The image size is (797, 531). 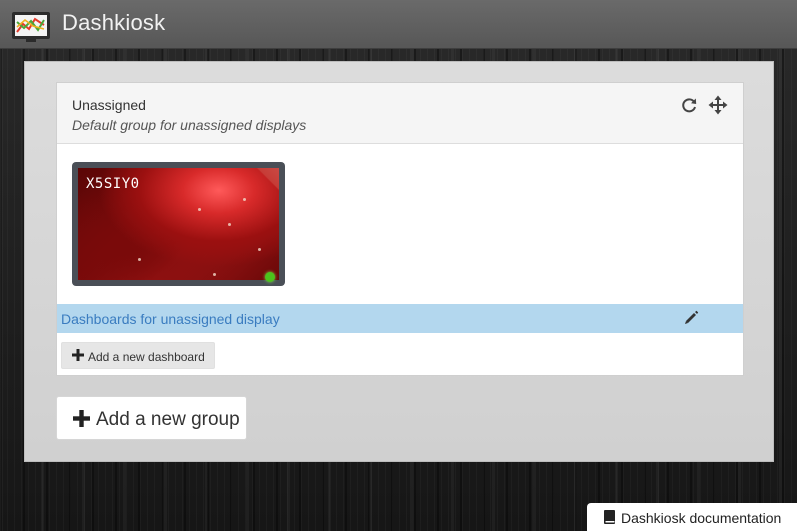 What do you see at coordinates (31, 27) in the screenshot?
I see `monitor-chart-icon` at bounding box center [31, 27].